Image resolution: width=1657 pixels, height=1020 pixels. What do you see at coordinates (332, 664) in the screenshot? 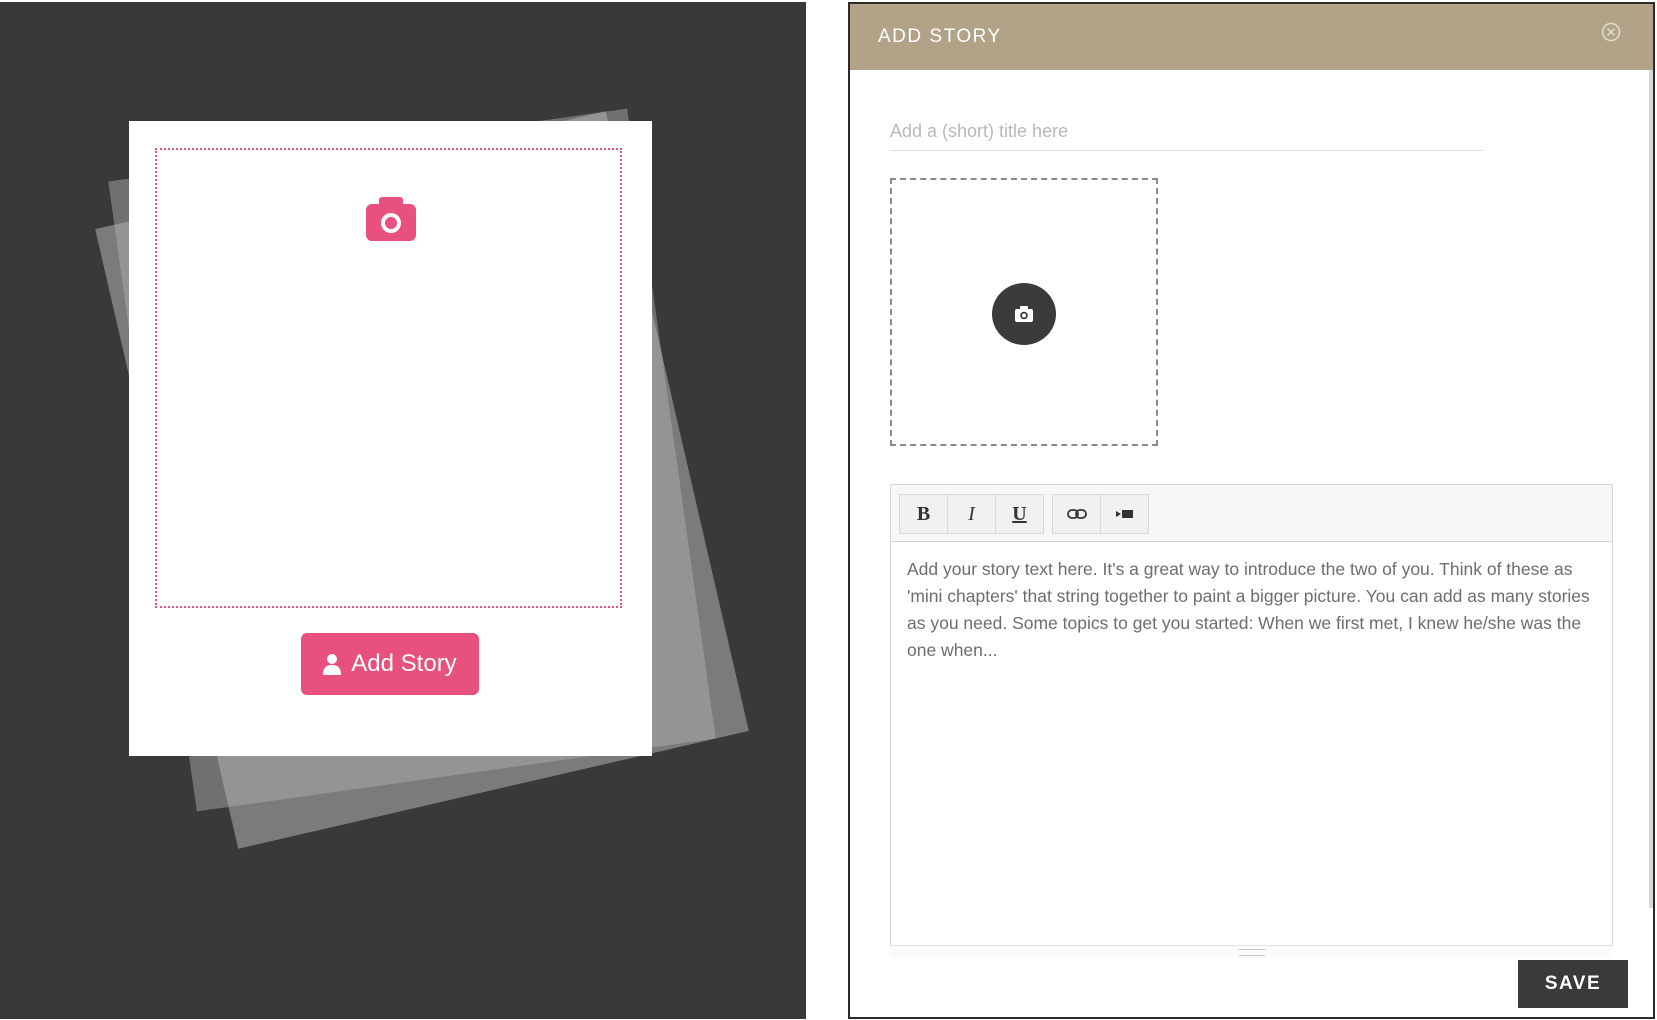
I see `user-icon` at bounding box center [332, 664].